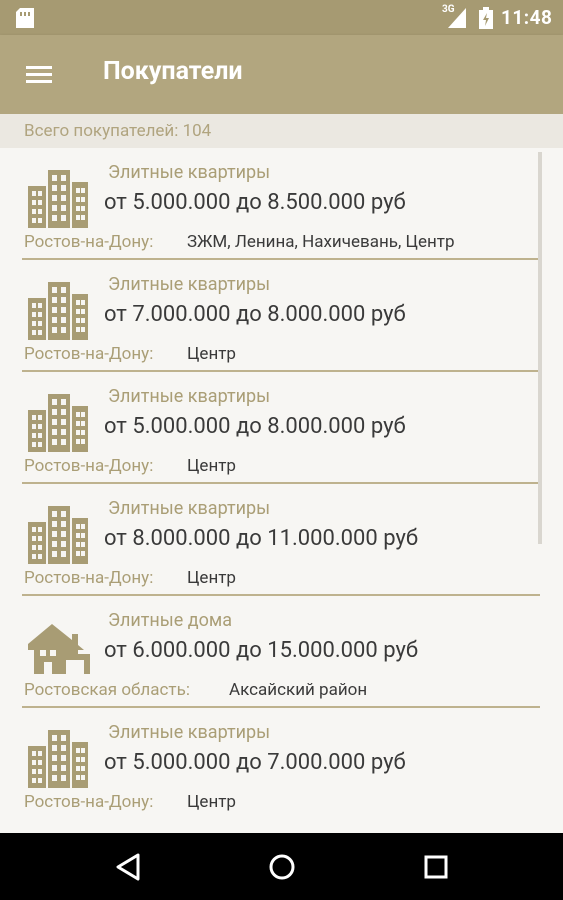 The width and height of the screenshot is (563, 900). What do you see at coordinates (281, 131) in the screenshot?
I see `buyers-count-bar: Всего покупателей: 104` at bounding box center [281, 131].